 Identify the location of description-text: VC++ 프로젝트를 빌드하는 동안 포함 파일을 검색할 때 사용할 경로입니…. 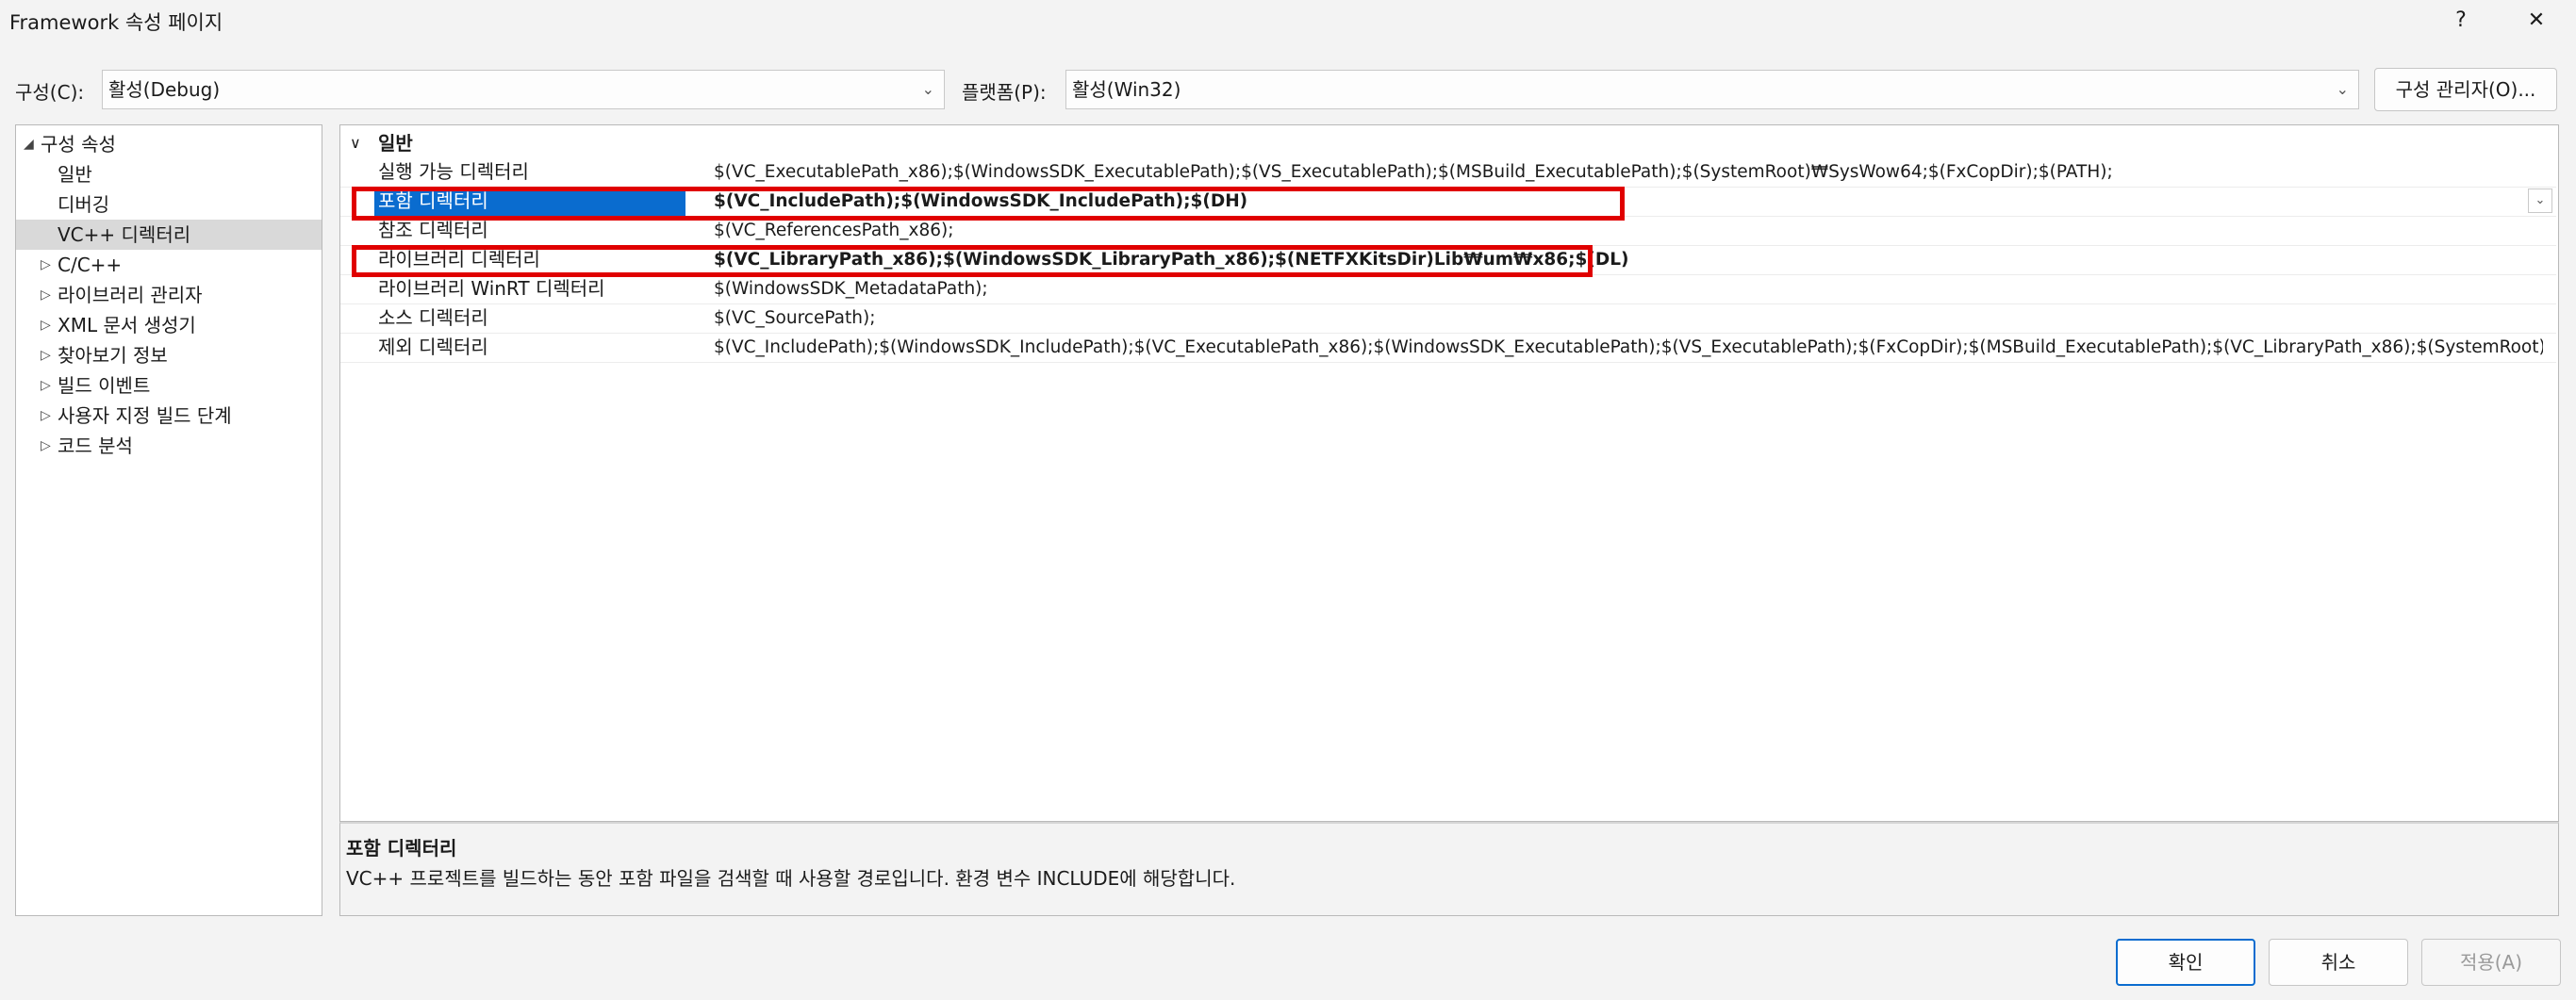
(791, 878).